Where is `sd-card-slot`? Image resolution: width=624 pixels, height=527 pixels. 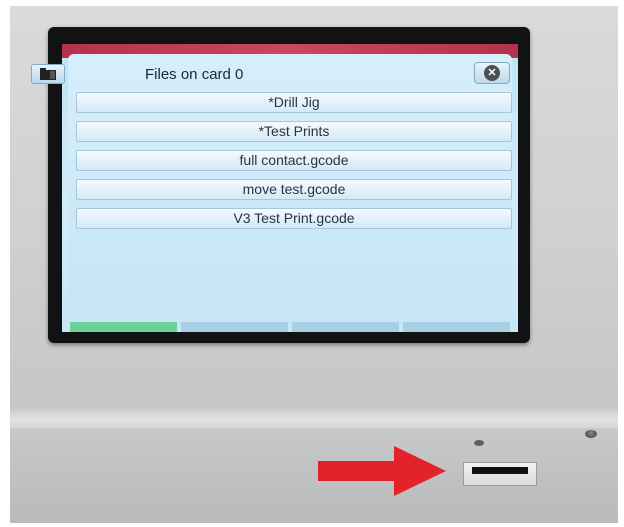
sd-card-slot is located at coordinates (500, 474).